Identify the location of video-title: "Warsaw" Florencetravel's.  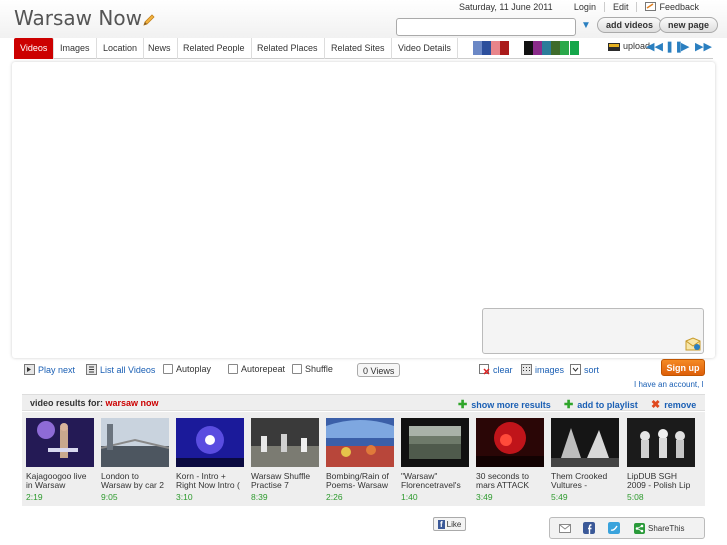
(435, 481).